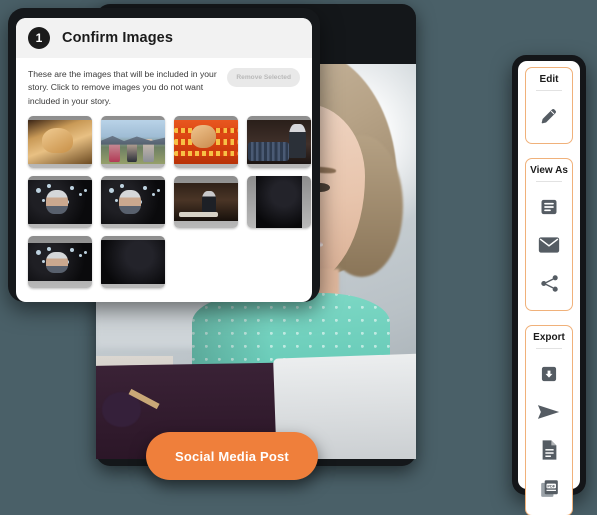 The height and width of the screenshot is (515, 597). I want to click on document-view-icon, so click(549, 207).